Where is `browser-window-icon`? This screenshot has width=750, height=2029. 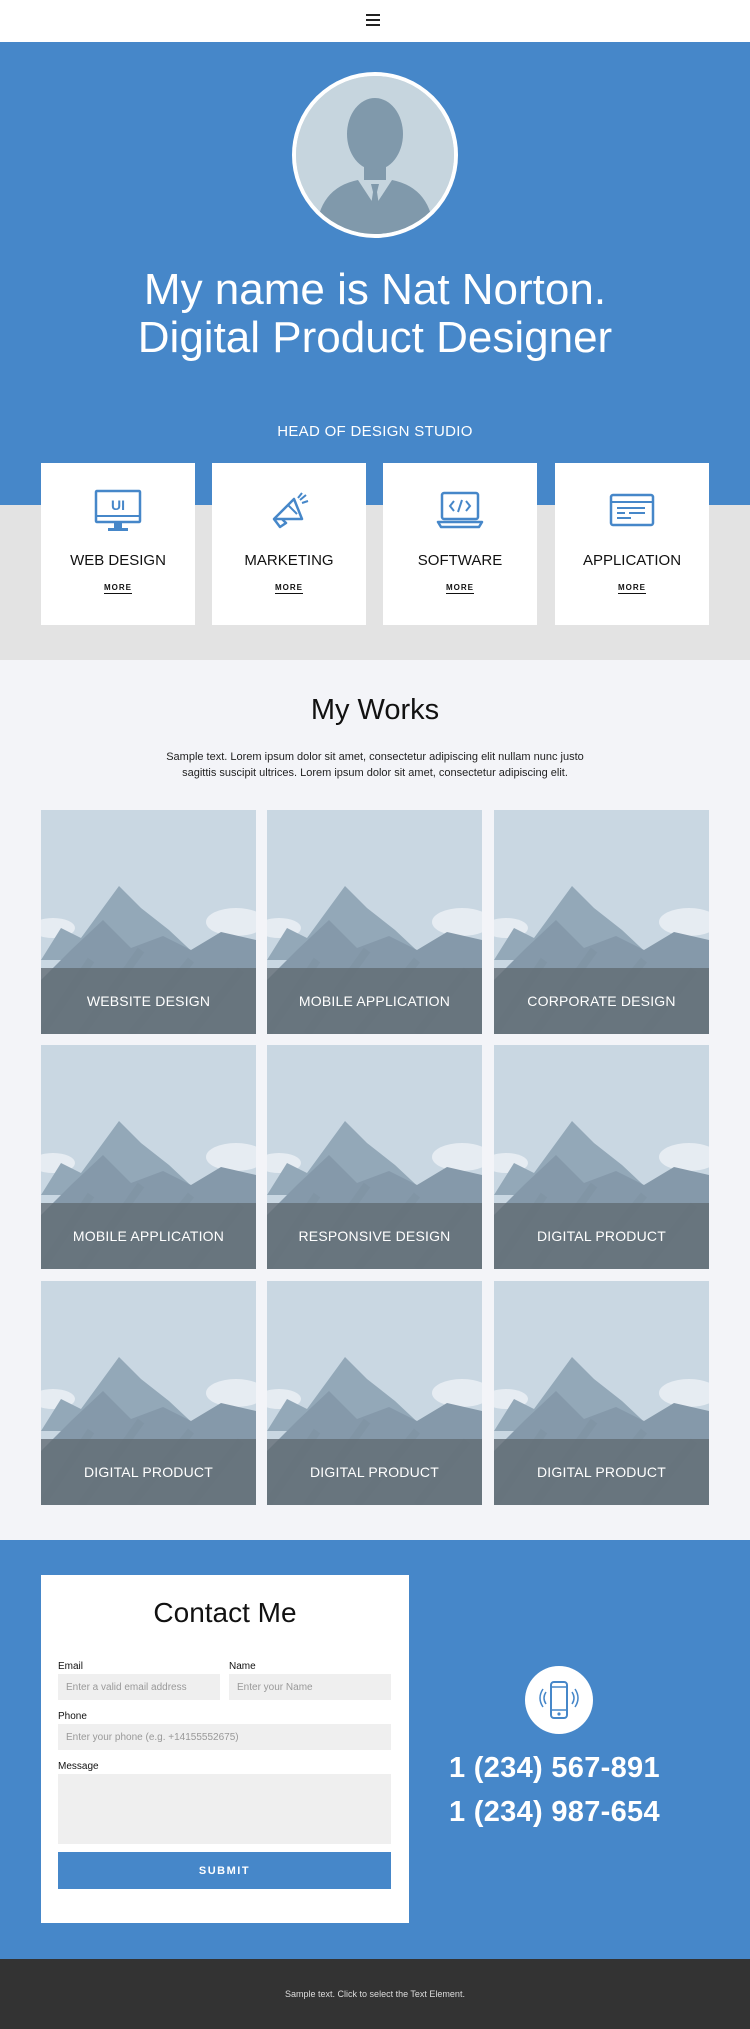 browser-window-icon is located at coordinates (632, 511).